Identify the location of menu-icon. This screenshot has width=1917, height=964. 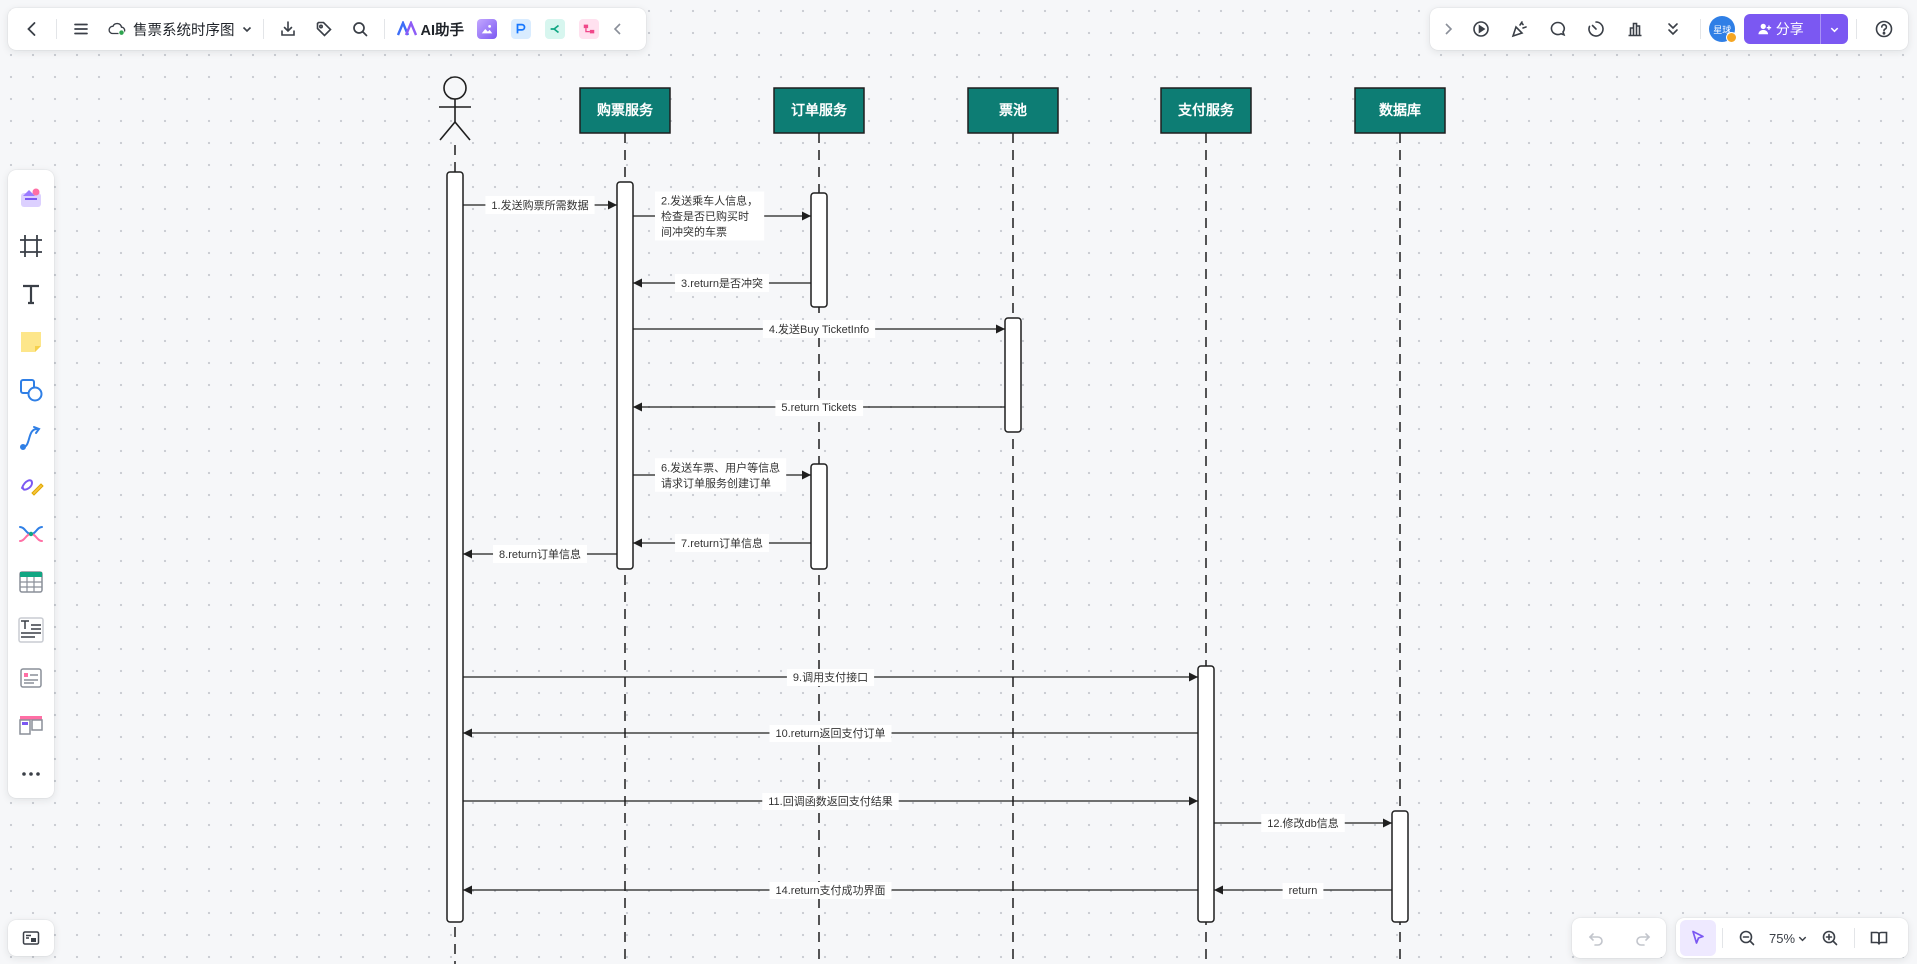
(81, 29).